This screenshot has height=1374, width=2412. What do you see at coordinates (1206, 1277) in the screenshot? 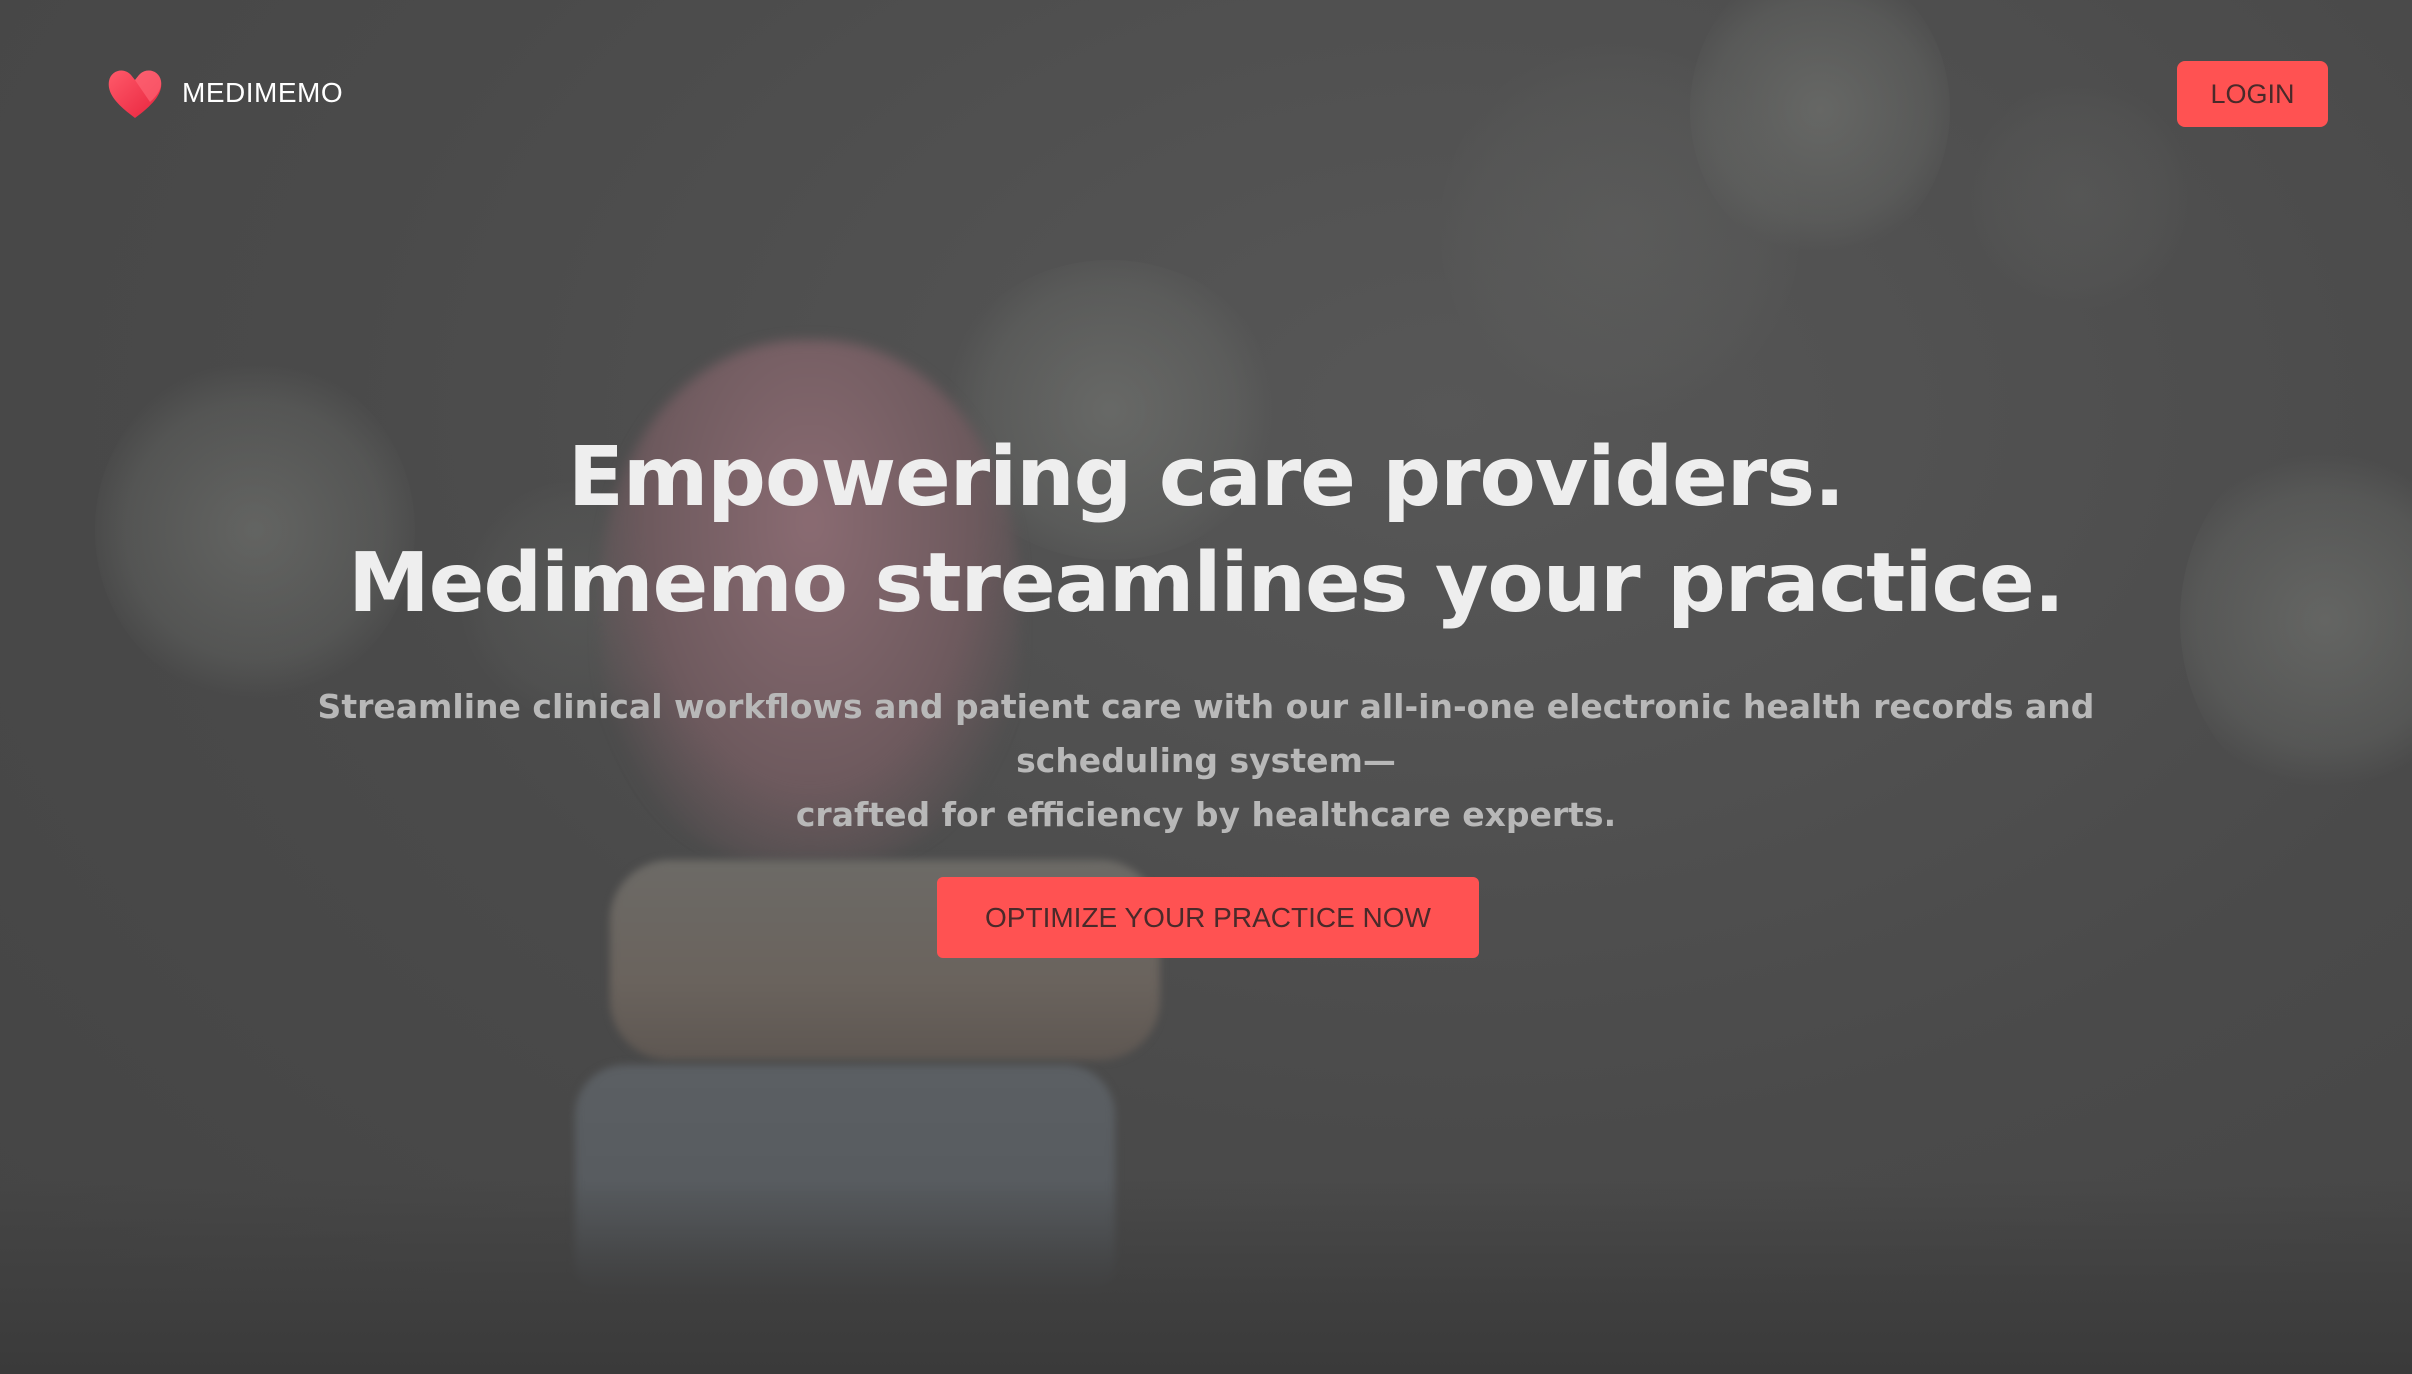
I see `table-surface` at bounding box center [1206, 1277].